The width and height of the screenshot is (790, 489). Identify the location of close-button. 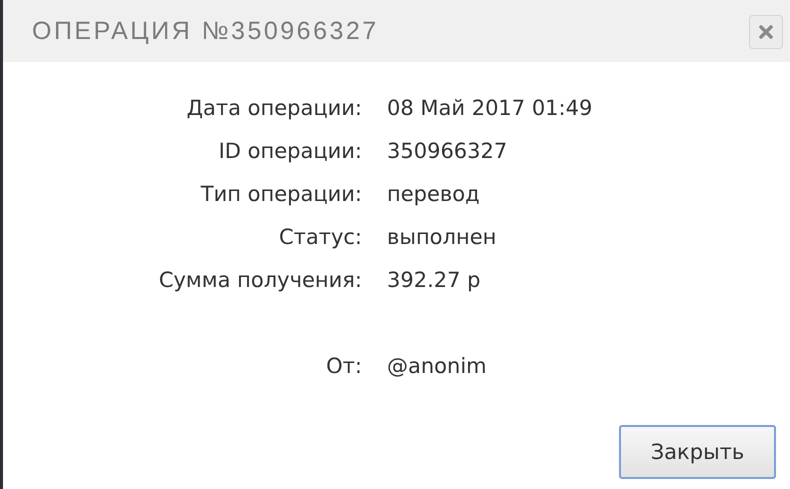
(766, 32).